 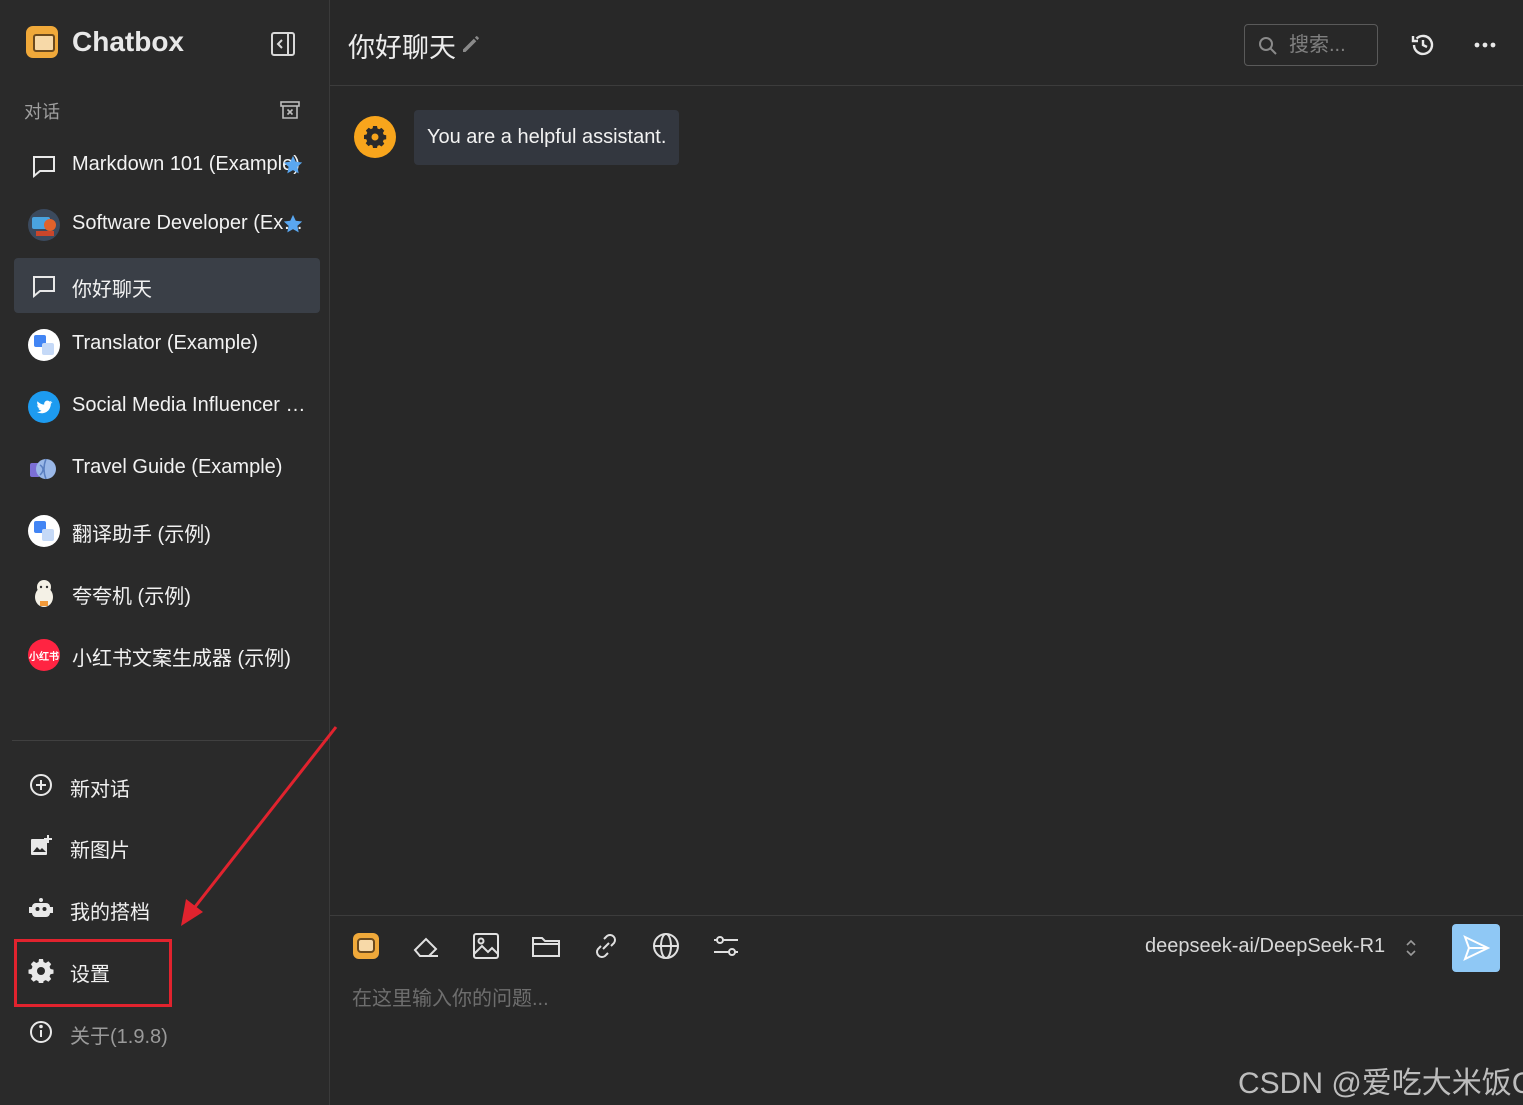 I want to click on conversation-title: 小红书文案生成器 (示例), so click(x=181, y=659).